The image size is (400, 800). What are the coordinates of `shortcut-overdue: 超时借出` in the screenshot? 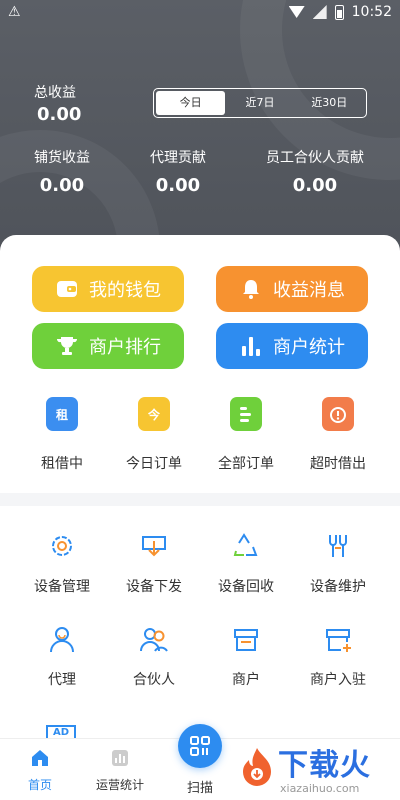 It's located at (338, 435).